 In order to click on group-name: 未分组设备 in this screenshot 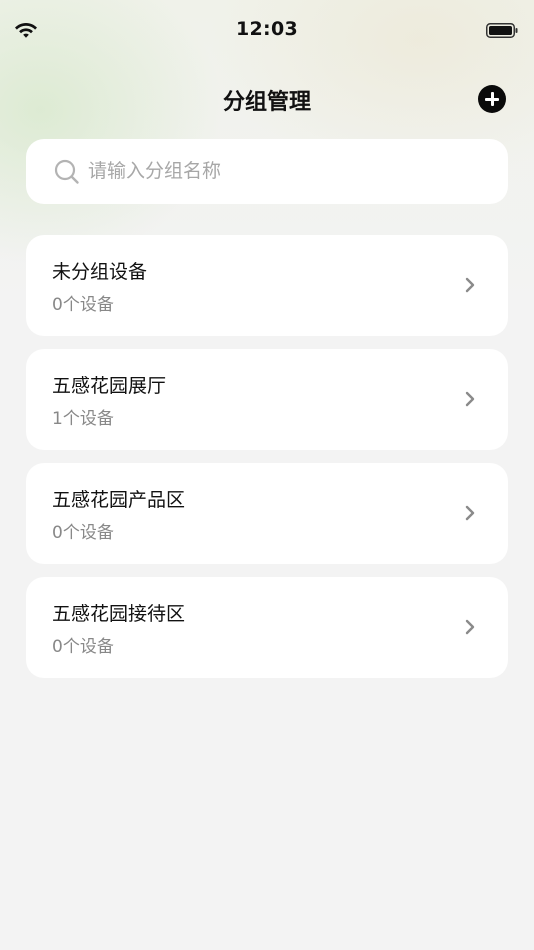, I will do `click(100, 272)`.